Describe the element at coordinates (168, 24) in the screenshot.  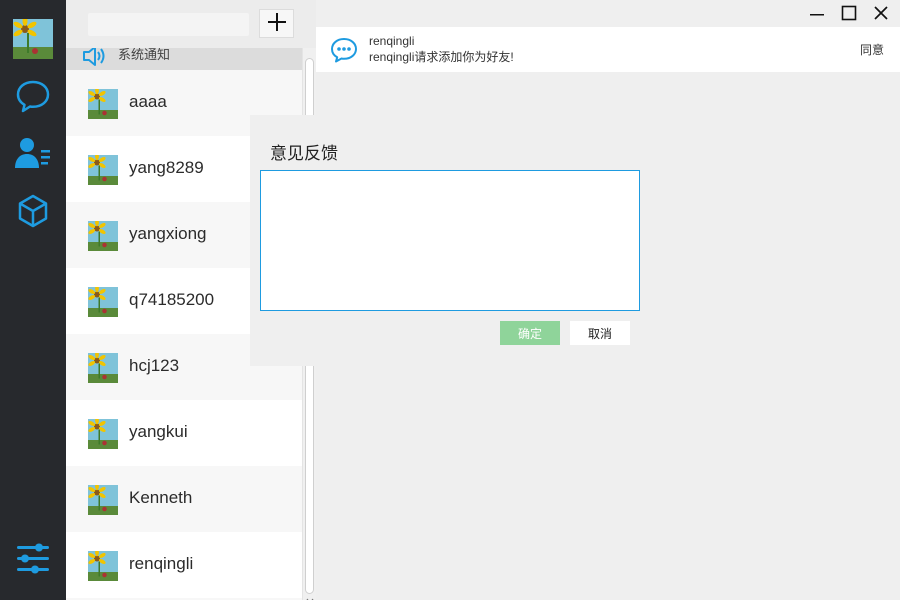
I see `search-input` at that location.